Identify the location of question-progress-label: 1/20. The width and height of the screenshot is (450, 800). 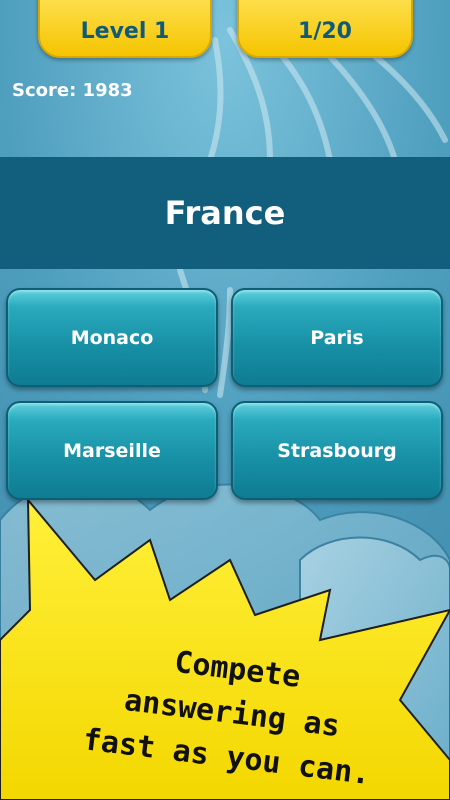
(325, 31).